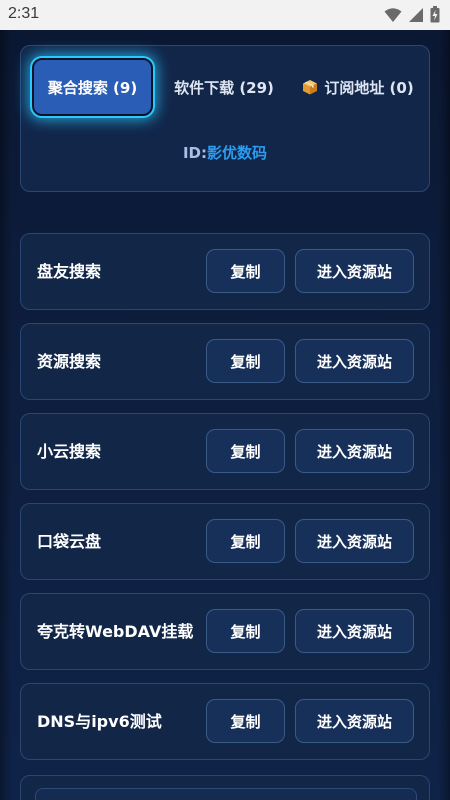 The image size is (450, 800). Describe the element at coordinates (393, 14) in the screenshot. I see `wifi-icon` at that location.